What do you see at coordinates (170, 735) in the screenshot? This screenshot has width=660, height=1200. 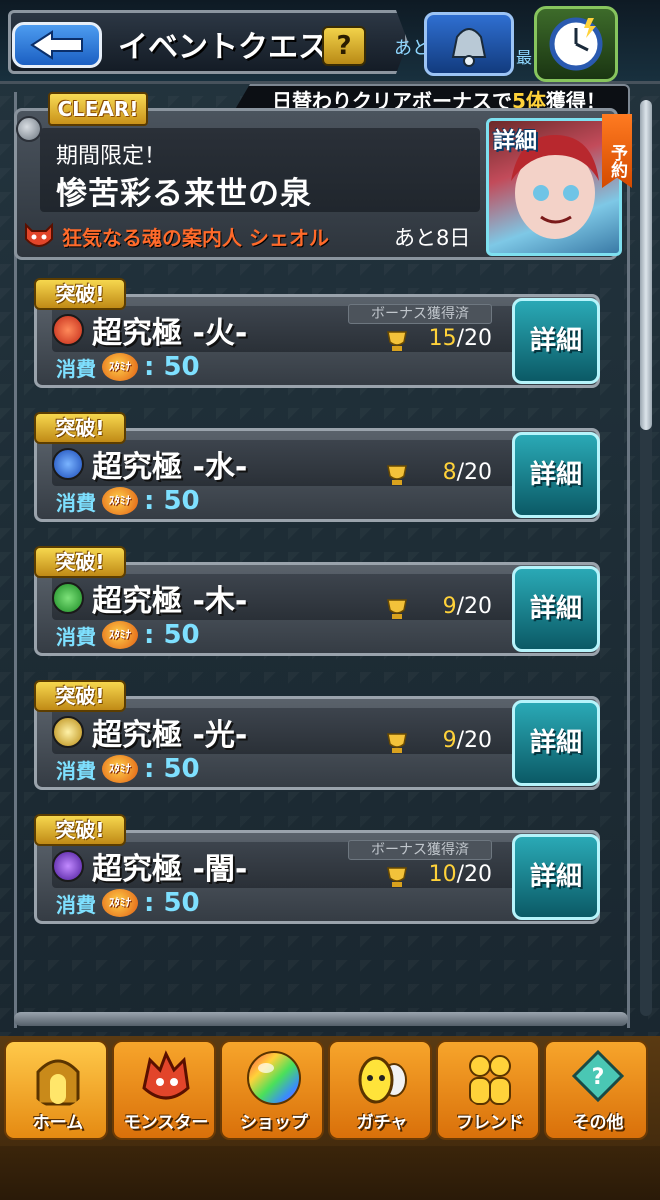 I see `quest-name: 超究極 -光-` at bounding box center [170, 735].